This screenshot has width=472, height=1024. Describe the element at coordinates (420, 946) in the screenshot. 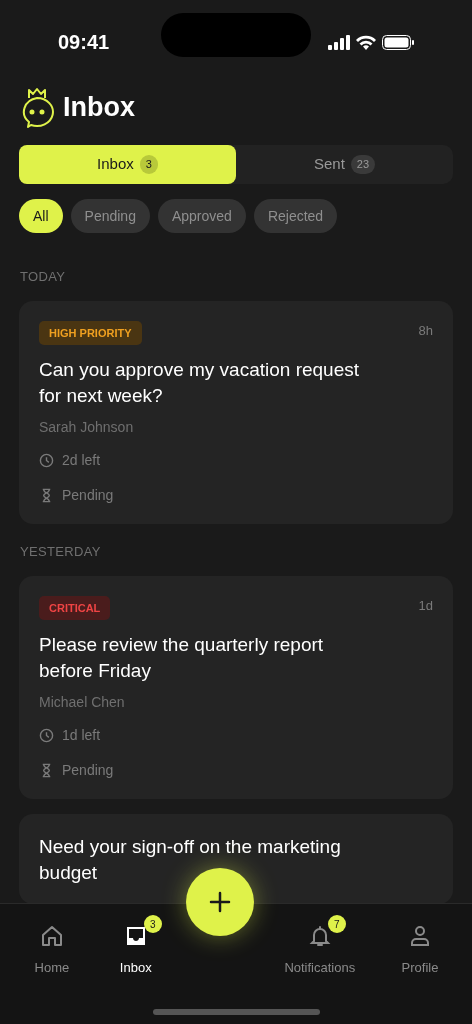

I see `nav-tab: Profile` at that location.